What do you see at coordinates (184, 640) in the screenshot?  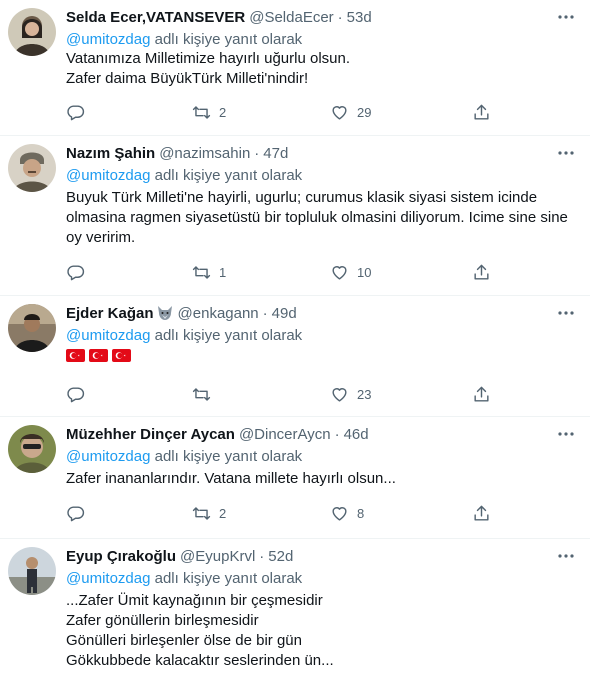 I see `tweet-text-line: Gönülleri birleşenler ölse de bir gün` at bounding box center [184, 640].